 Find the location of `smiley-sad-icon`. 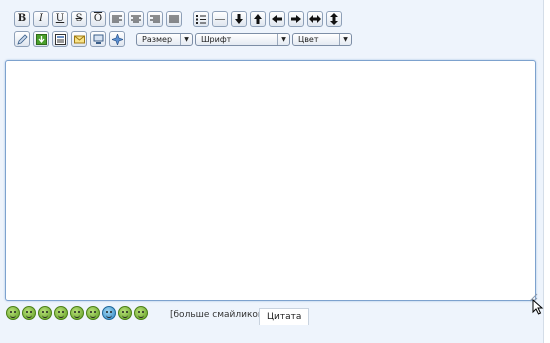

smiley-sad-icon is located at coordinates (125, 313).